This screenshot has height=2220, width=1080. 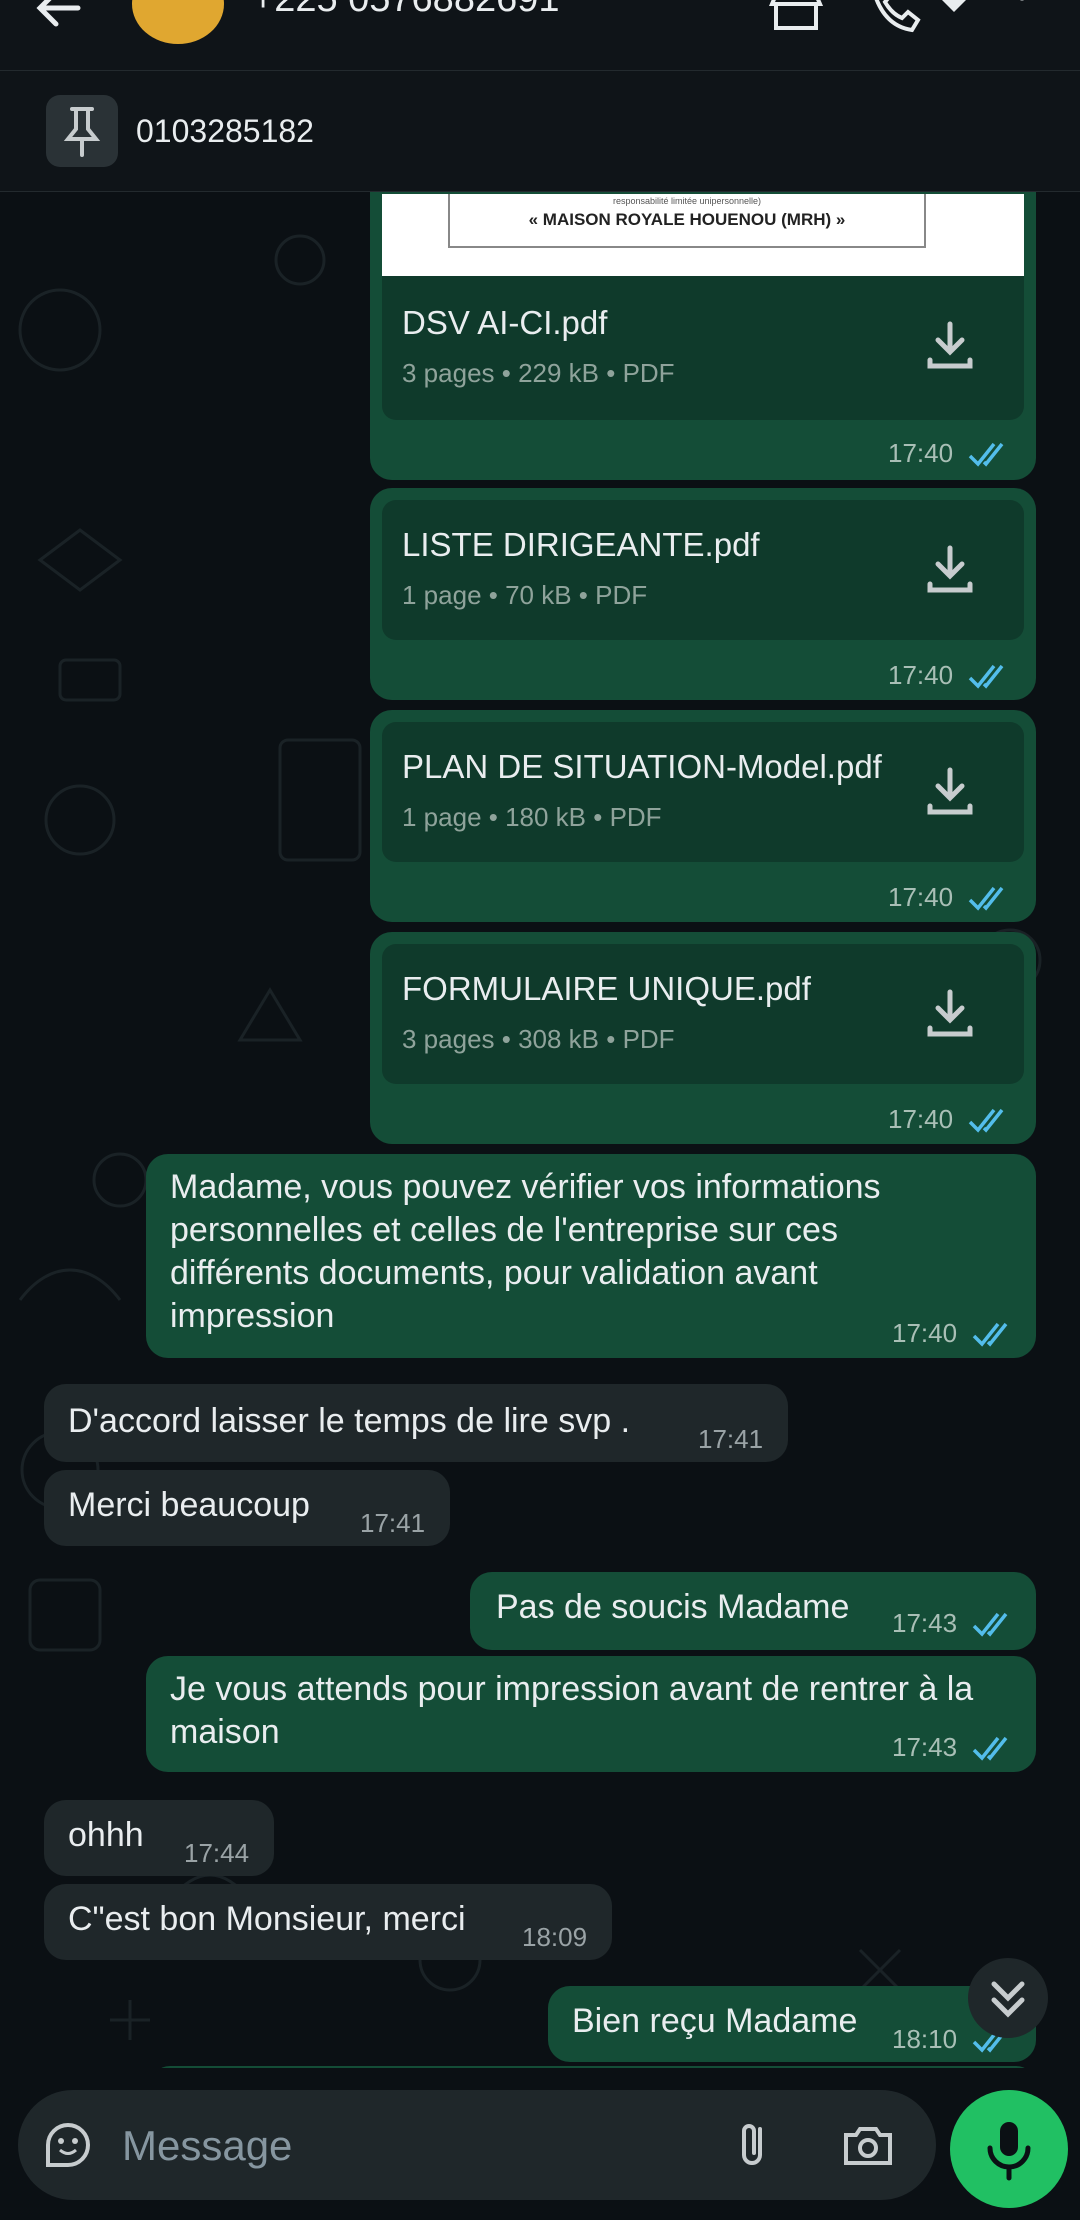 I want to click on outgoing-message: Bien reçu Madame 18:10, so click(x=792, y=2024).